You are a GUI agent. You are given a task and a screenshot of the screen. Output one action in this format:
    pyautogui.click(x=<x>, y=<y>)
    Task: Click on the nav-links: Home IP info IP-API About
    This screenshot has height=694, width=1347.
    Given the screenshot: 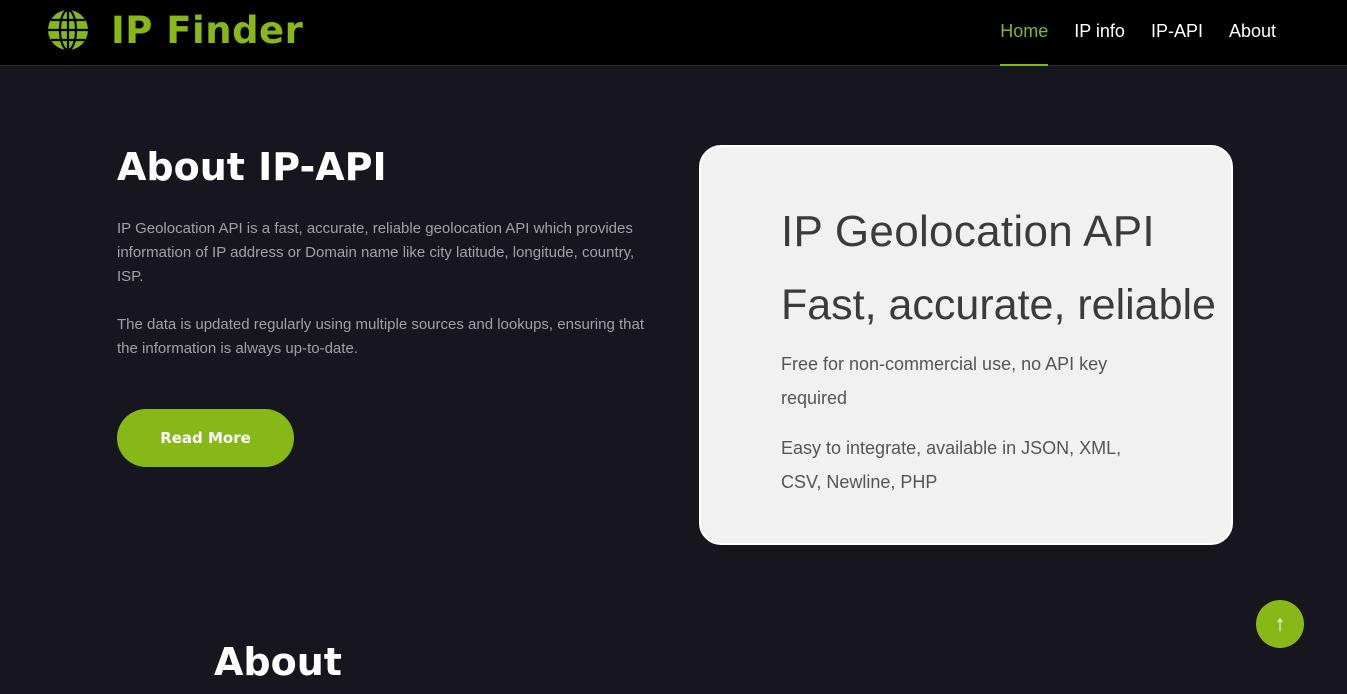 What is the action you would take?
    pyautogui.click(x=1125, y=33)
    